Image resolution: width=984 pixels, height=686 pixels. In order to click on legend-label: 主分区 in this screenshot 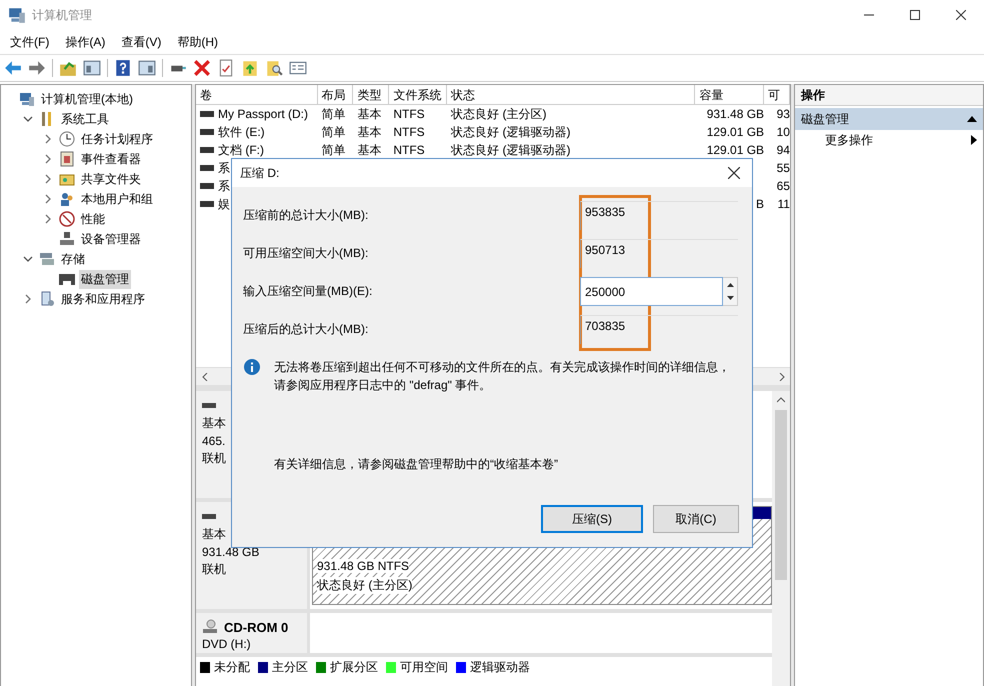, I will do `click(290, 667)`.